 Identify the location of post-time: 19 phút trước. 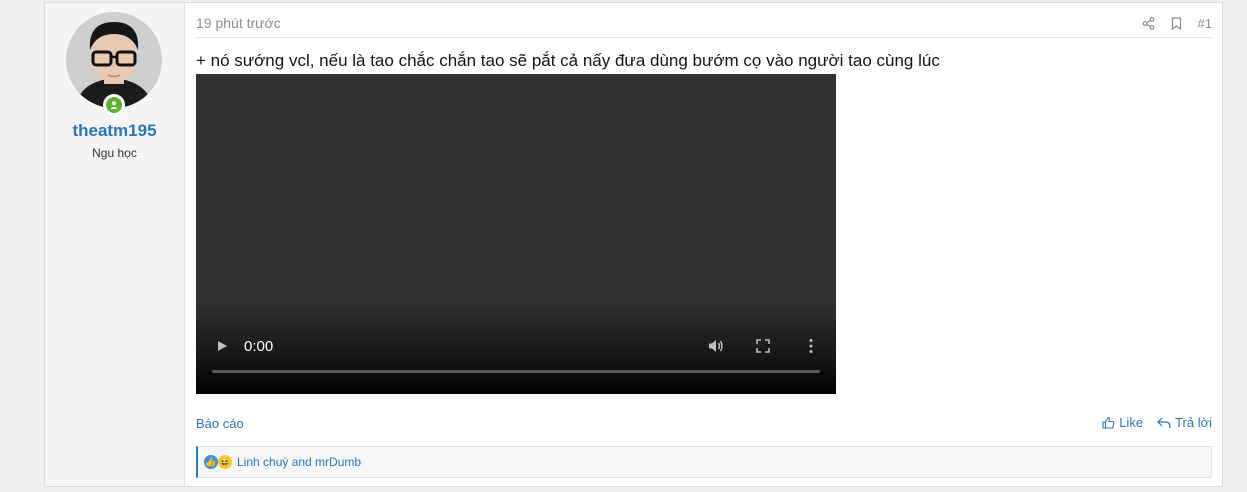
(238, 23).